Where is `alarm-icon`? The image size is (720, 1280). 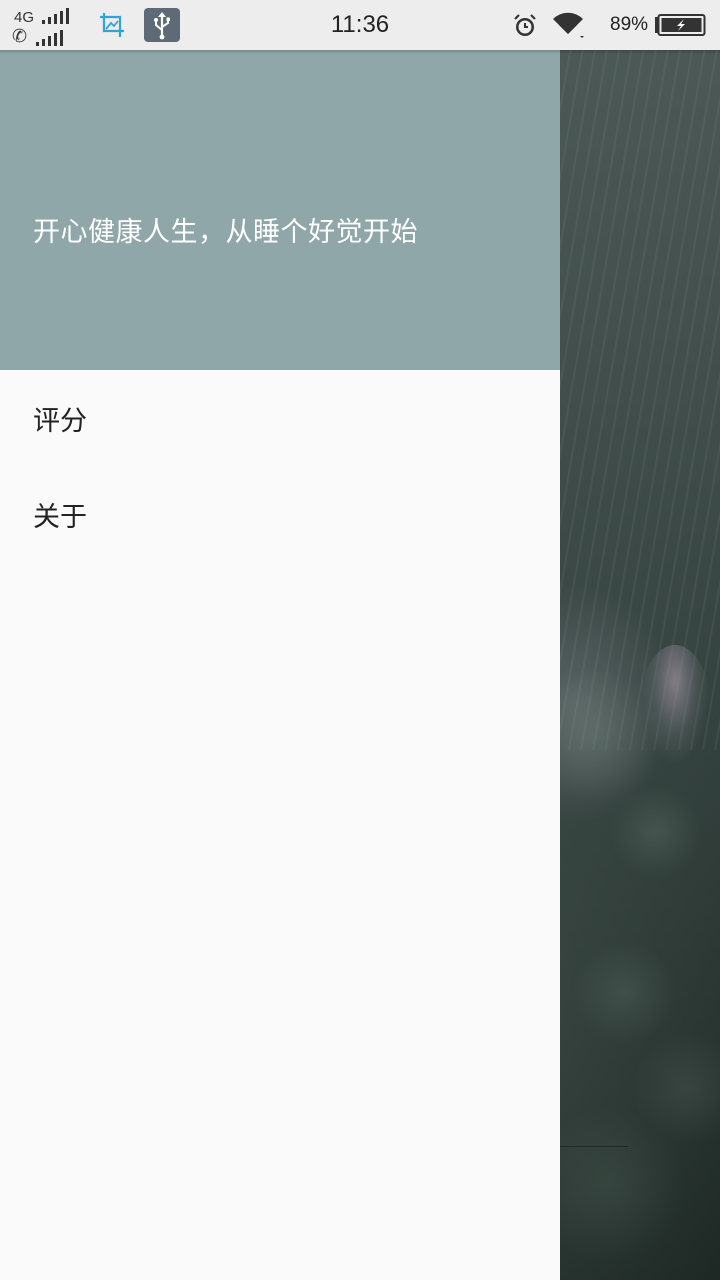 alarm-icon is located at coordinates (525, 25).